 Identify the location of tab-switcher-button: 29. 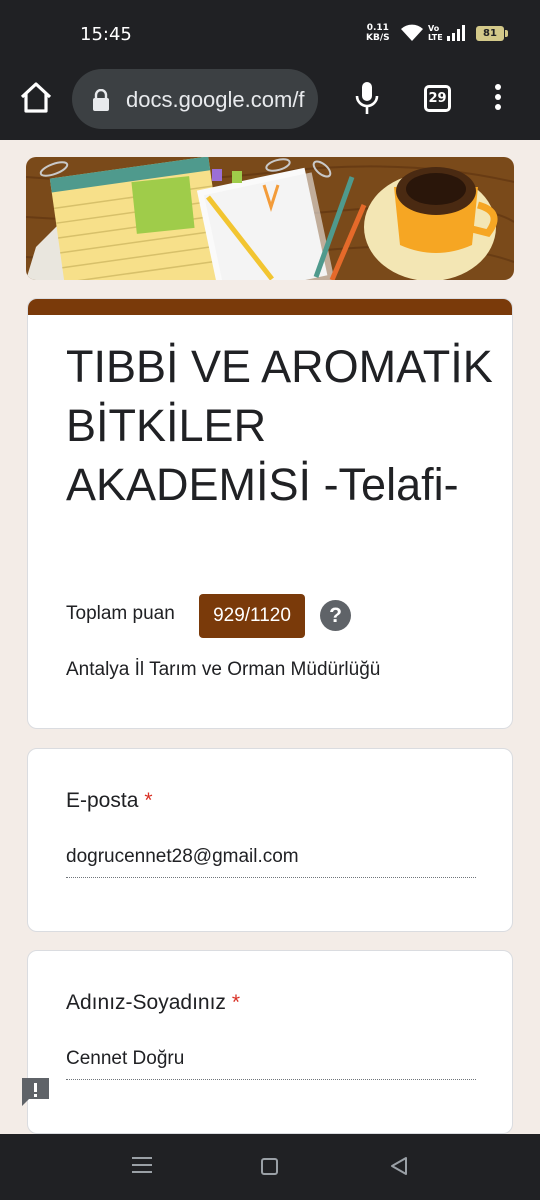
(437, 98).